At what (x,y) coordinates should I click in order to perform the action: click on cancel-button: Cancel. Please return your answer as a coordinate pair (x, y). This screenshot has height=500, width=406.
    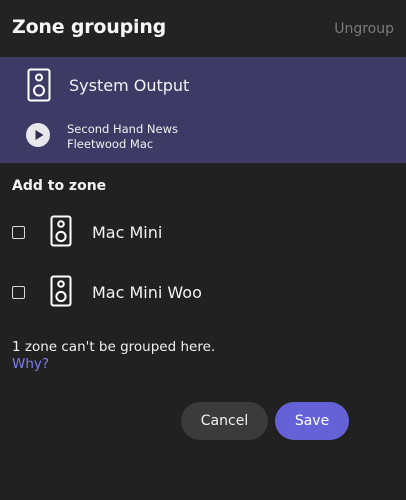
    Looking at the image, I should click on (224, 421).